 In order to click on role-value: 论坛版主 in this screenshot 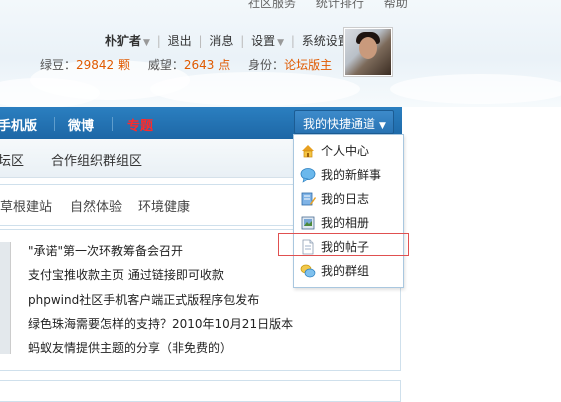, I will do `click(308, 65)`.